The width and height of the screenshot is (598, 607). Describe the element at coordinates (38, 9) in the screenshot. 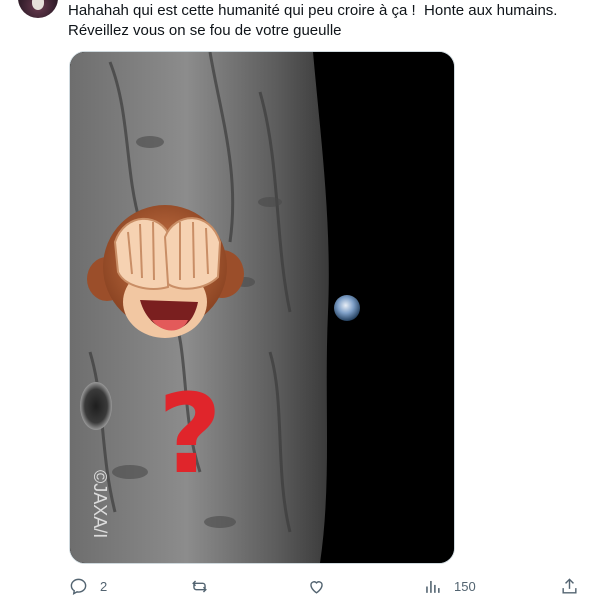

I see `avatar` at that location.